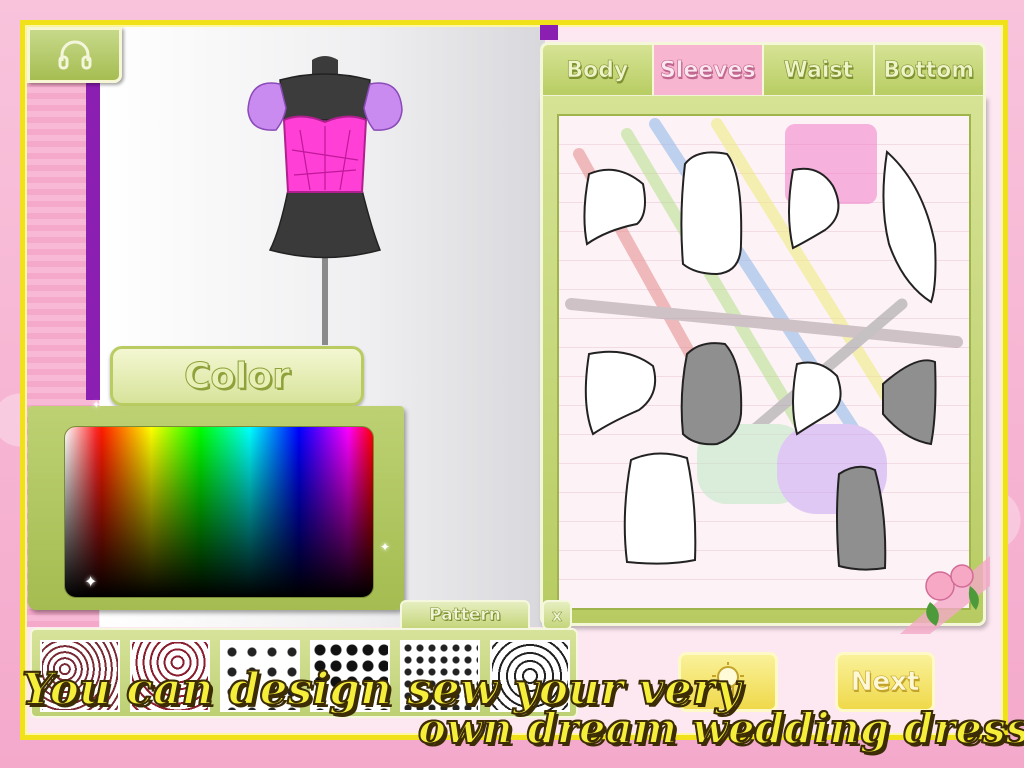  I want to click on next-button: Next, so click(885, 682).